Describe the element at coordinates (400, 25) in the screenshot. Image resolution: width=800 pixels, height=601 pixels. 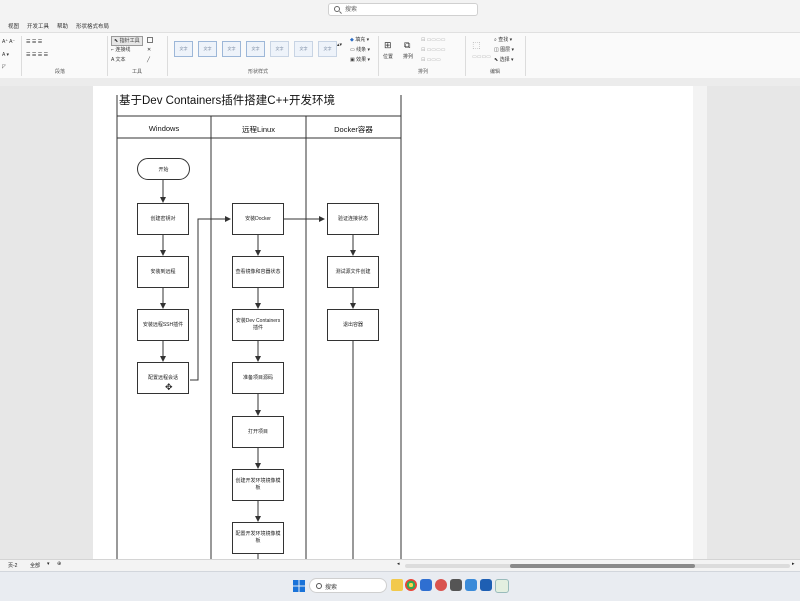
I see `menu-bar: 视图 开发工具 帮助 形状格式布局` at that location.